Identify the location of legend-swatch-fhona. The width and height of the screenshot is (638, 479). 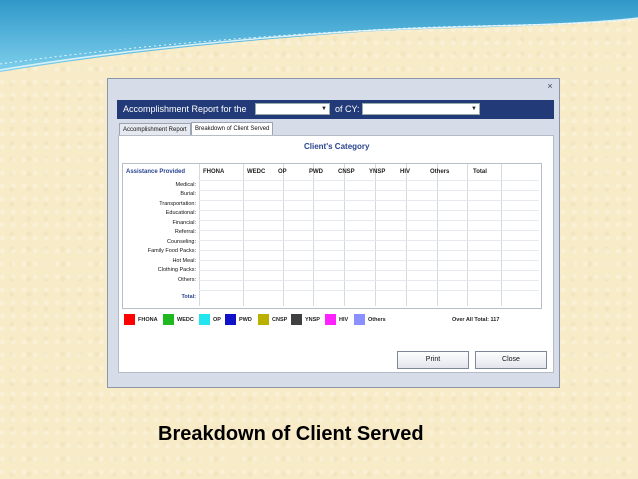
(129, 319).